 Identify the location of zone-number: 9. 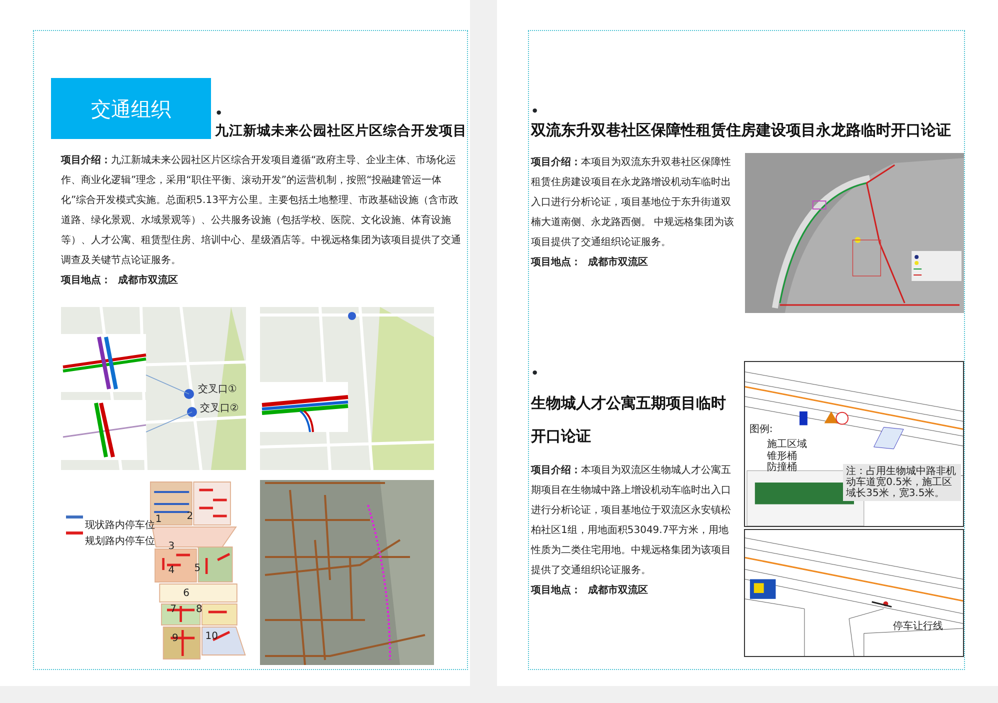
(175, 638).